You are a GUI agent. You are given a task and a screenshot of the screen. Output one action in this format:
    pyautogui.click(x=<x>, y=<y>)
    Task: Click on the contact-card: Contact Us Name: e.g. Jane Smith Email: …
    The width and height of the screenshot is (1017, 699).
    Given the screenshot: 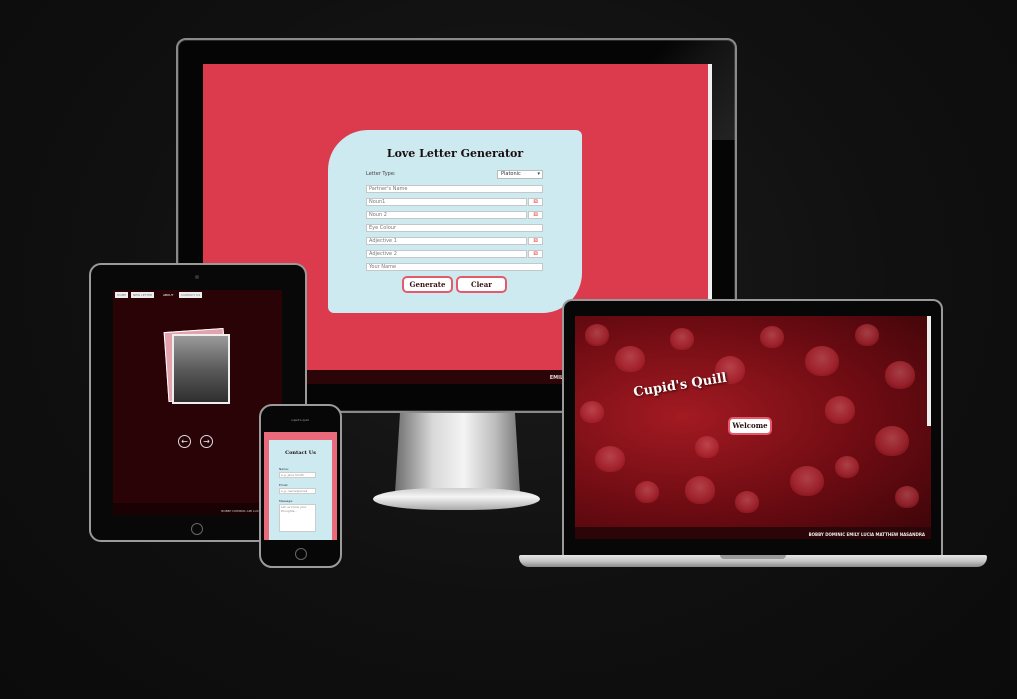 What is the action you would take?
    pyautogui.click(x=300, y=490)
    